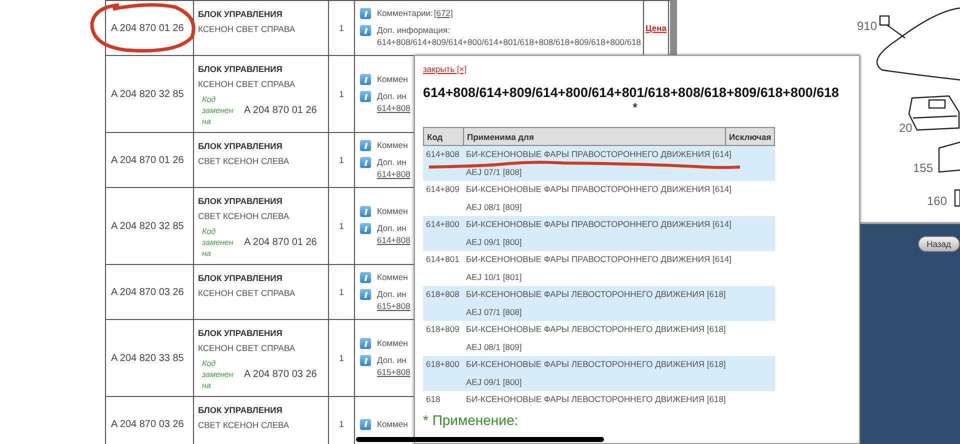 The image size is (960, 444). I want to click on option-code: 614+808, so click(442, 154).